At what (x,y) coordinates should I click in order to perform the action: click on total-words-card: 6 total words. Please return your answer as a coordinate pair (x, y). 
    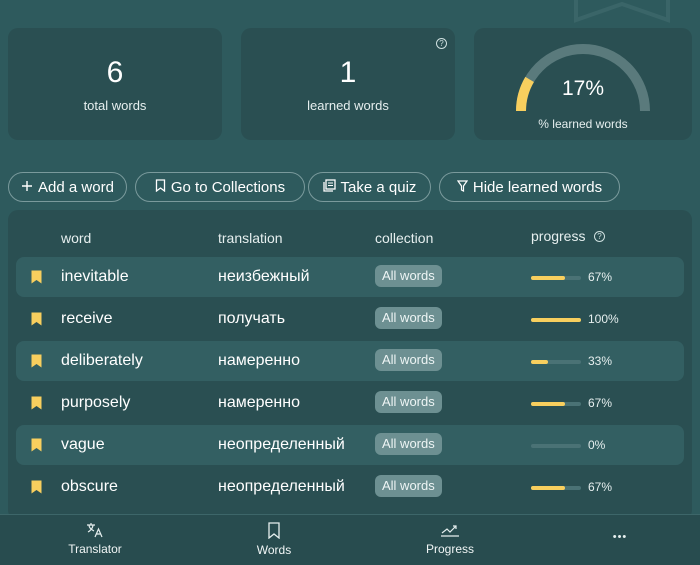
    Looking at the image, I should click on (115, 84).